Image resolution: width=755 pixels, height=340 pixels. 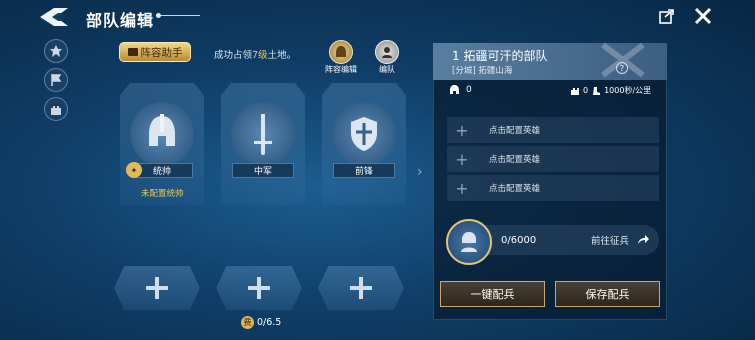 I want to click on slot-vanguard-label: 前锋, so click(x=363, y=172).